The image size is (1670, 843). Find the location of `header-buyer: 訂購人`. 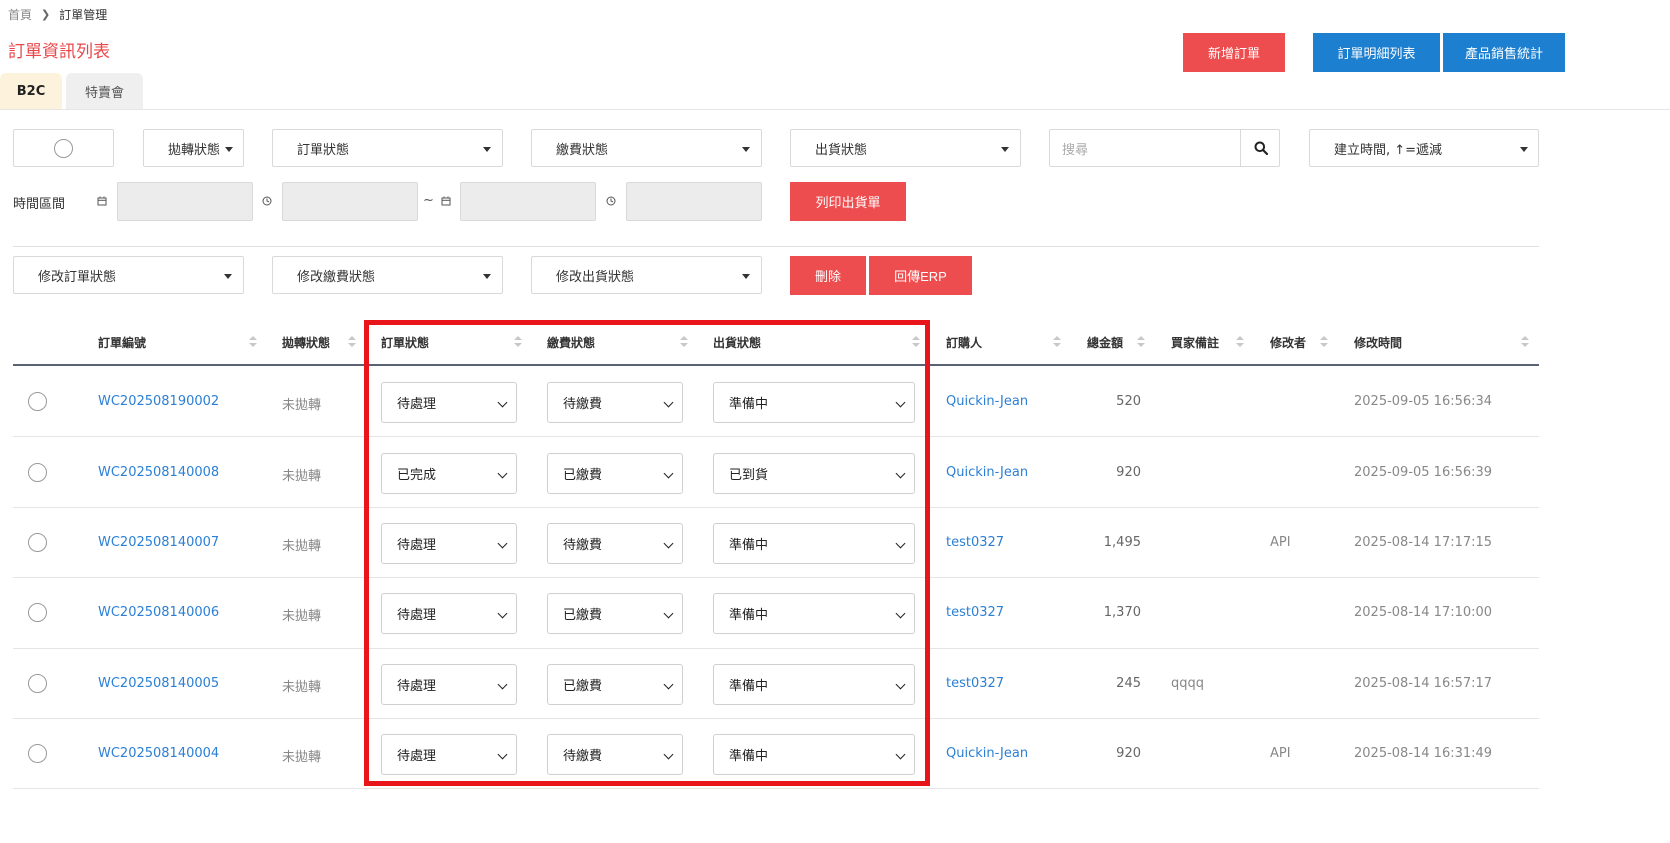

header-buyer: 訂購人 is located at coordinates (964, 342).